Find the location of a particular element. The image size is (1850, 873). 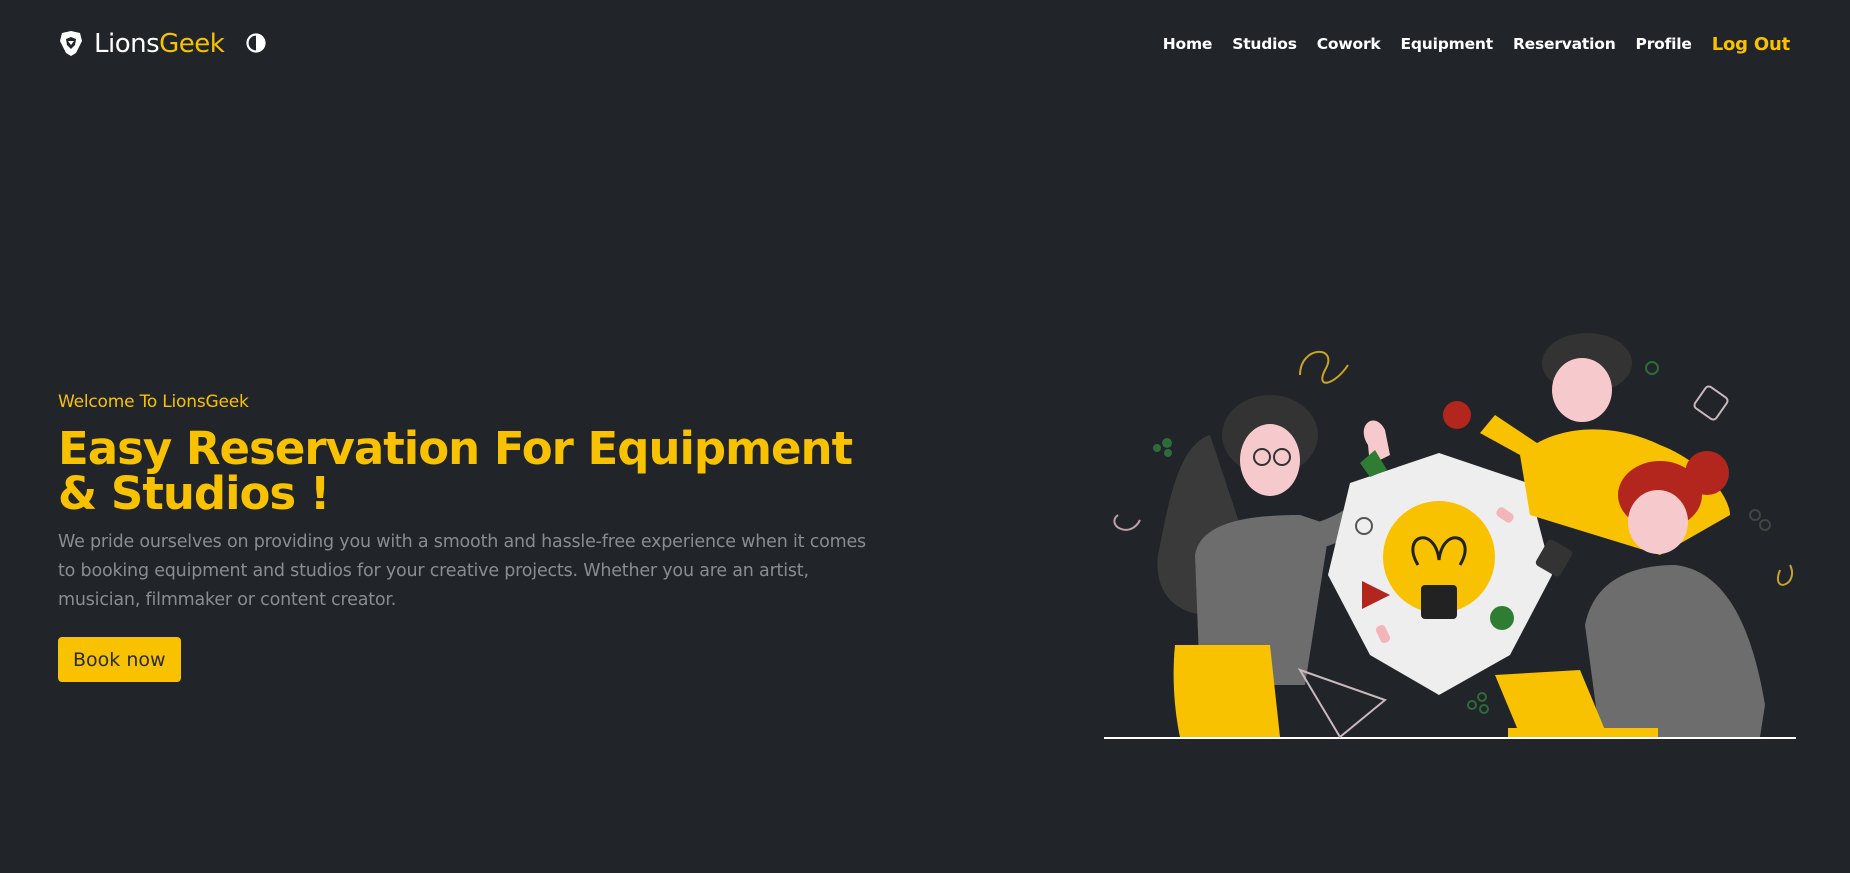

brand-name-lions: Lions is located at coordinates (127, 44).